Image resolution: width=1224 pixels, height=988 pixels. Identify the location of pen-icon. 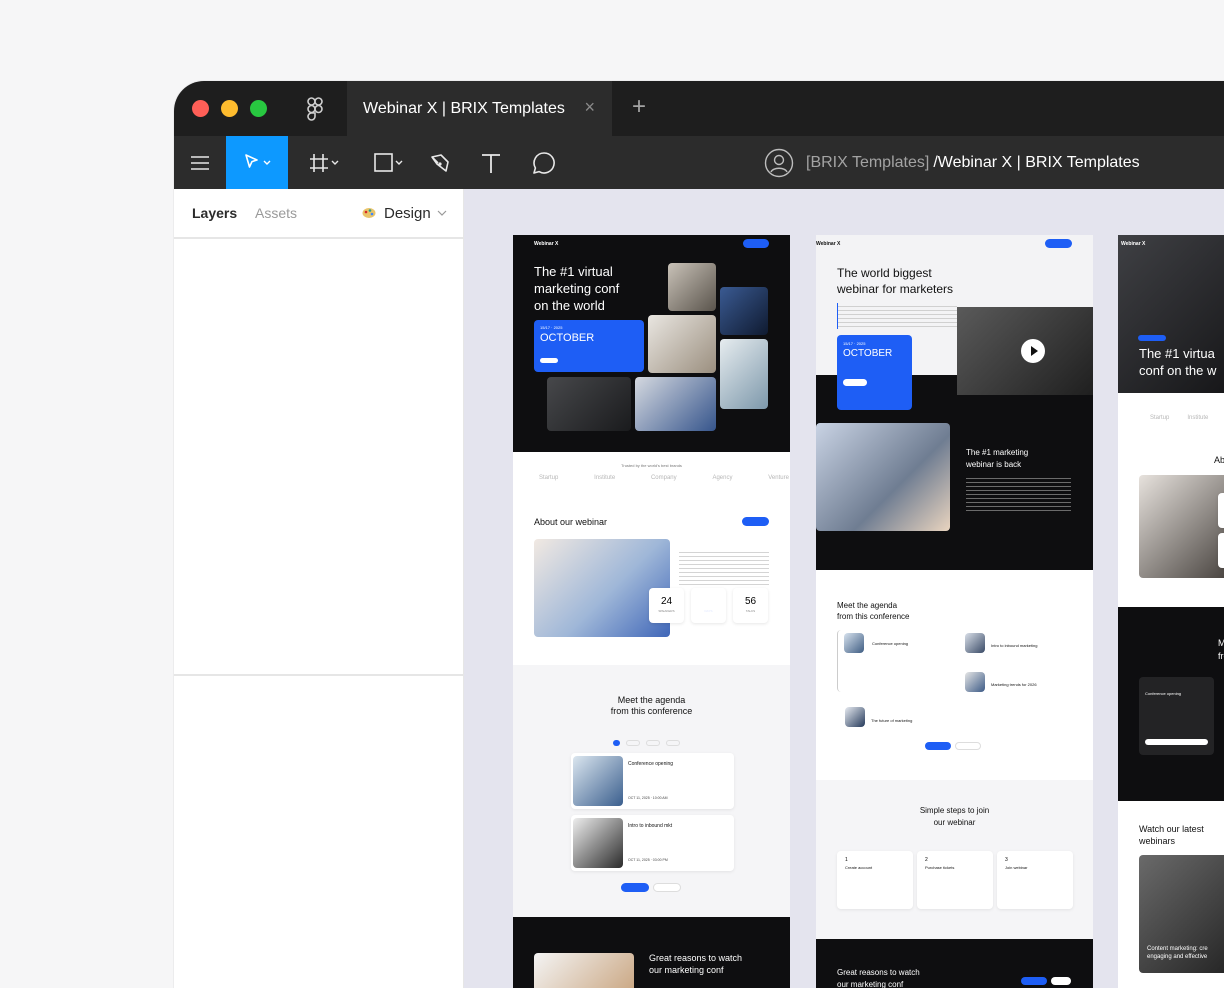
(440, 162).